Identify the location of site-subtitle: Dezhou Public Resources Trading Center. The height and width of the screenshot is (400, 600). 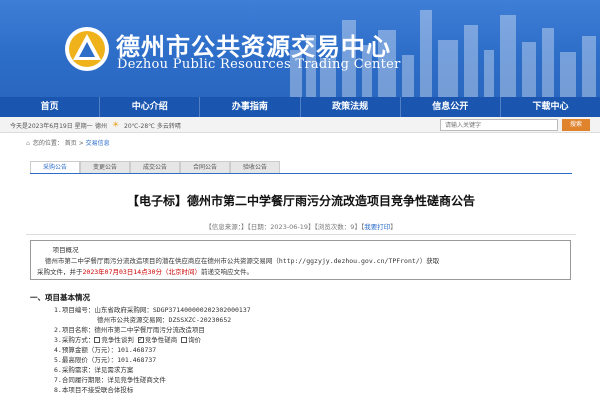
(259, 64).